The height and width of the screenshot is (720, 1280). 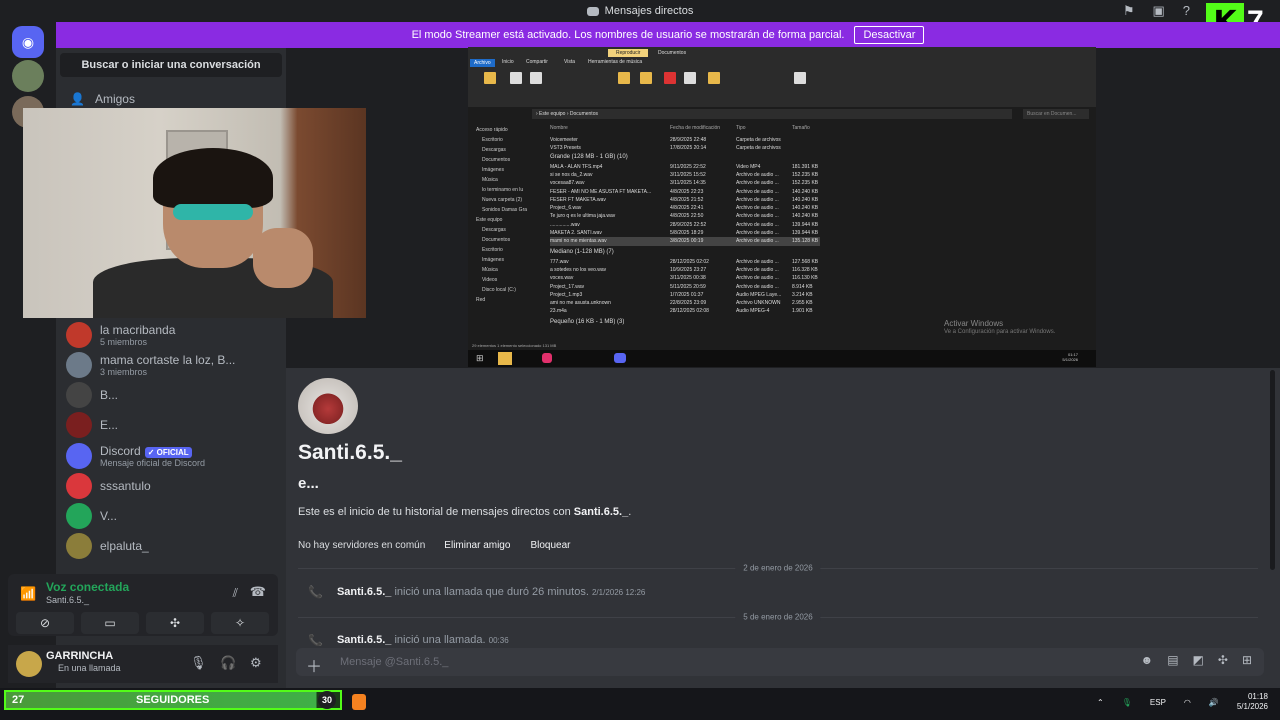 What do you see at coordinates (235, 593) in the screenshot?
I see `noise-suppression-icon: ⫽` at bounding box center [235, 593].